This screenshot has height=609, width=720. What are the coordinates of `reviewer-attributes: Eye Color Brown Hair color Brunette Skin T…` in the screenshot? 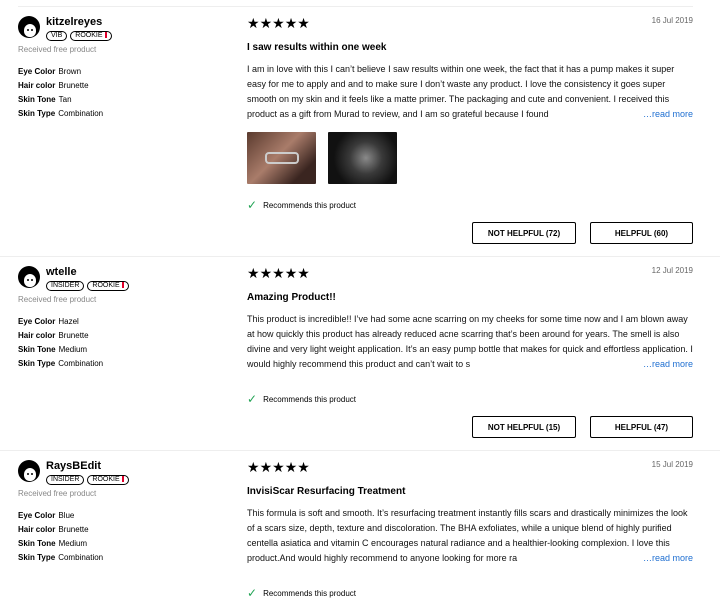 It's located at (61, 92).